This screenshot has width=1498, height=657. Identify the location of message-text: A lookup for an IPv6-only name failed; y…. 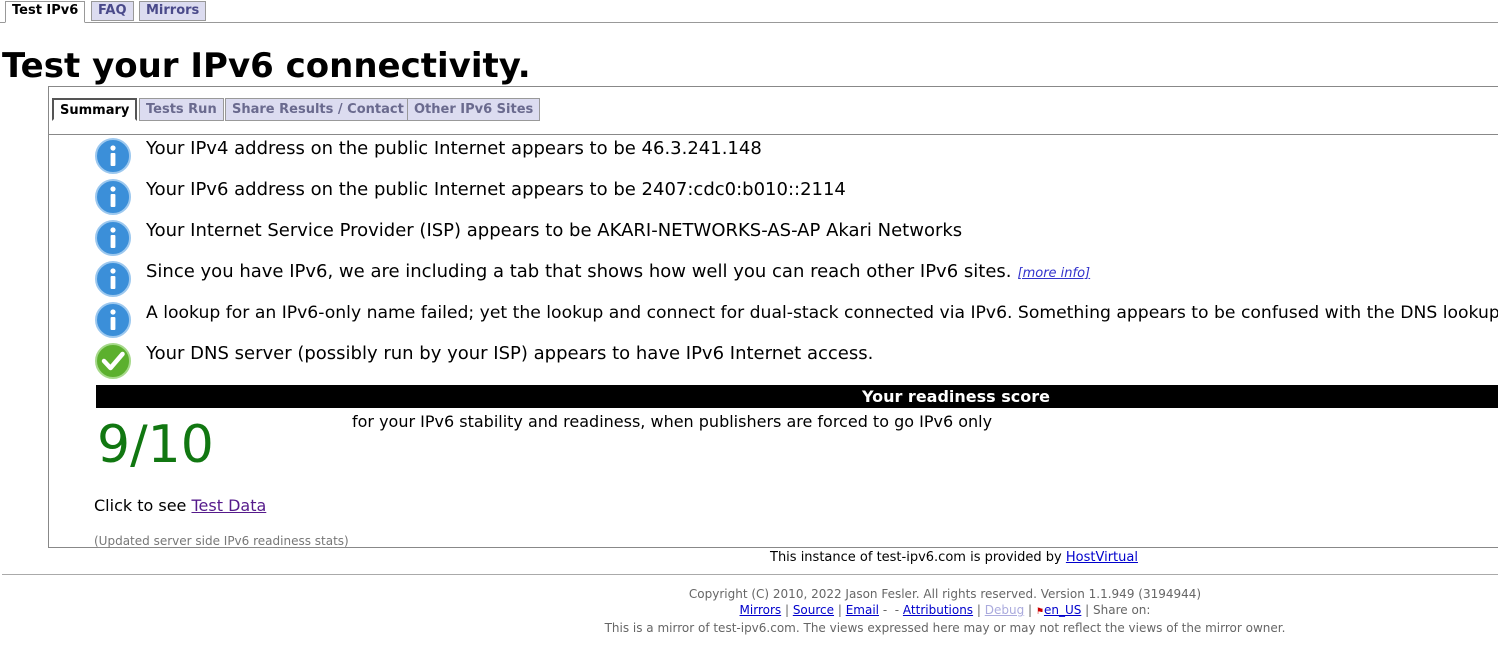
(822, 313).